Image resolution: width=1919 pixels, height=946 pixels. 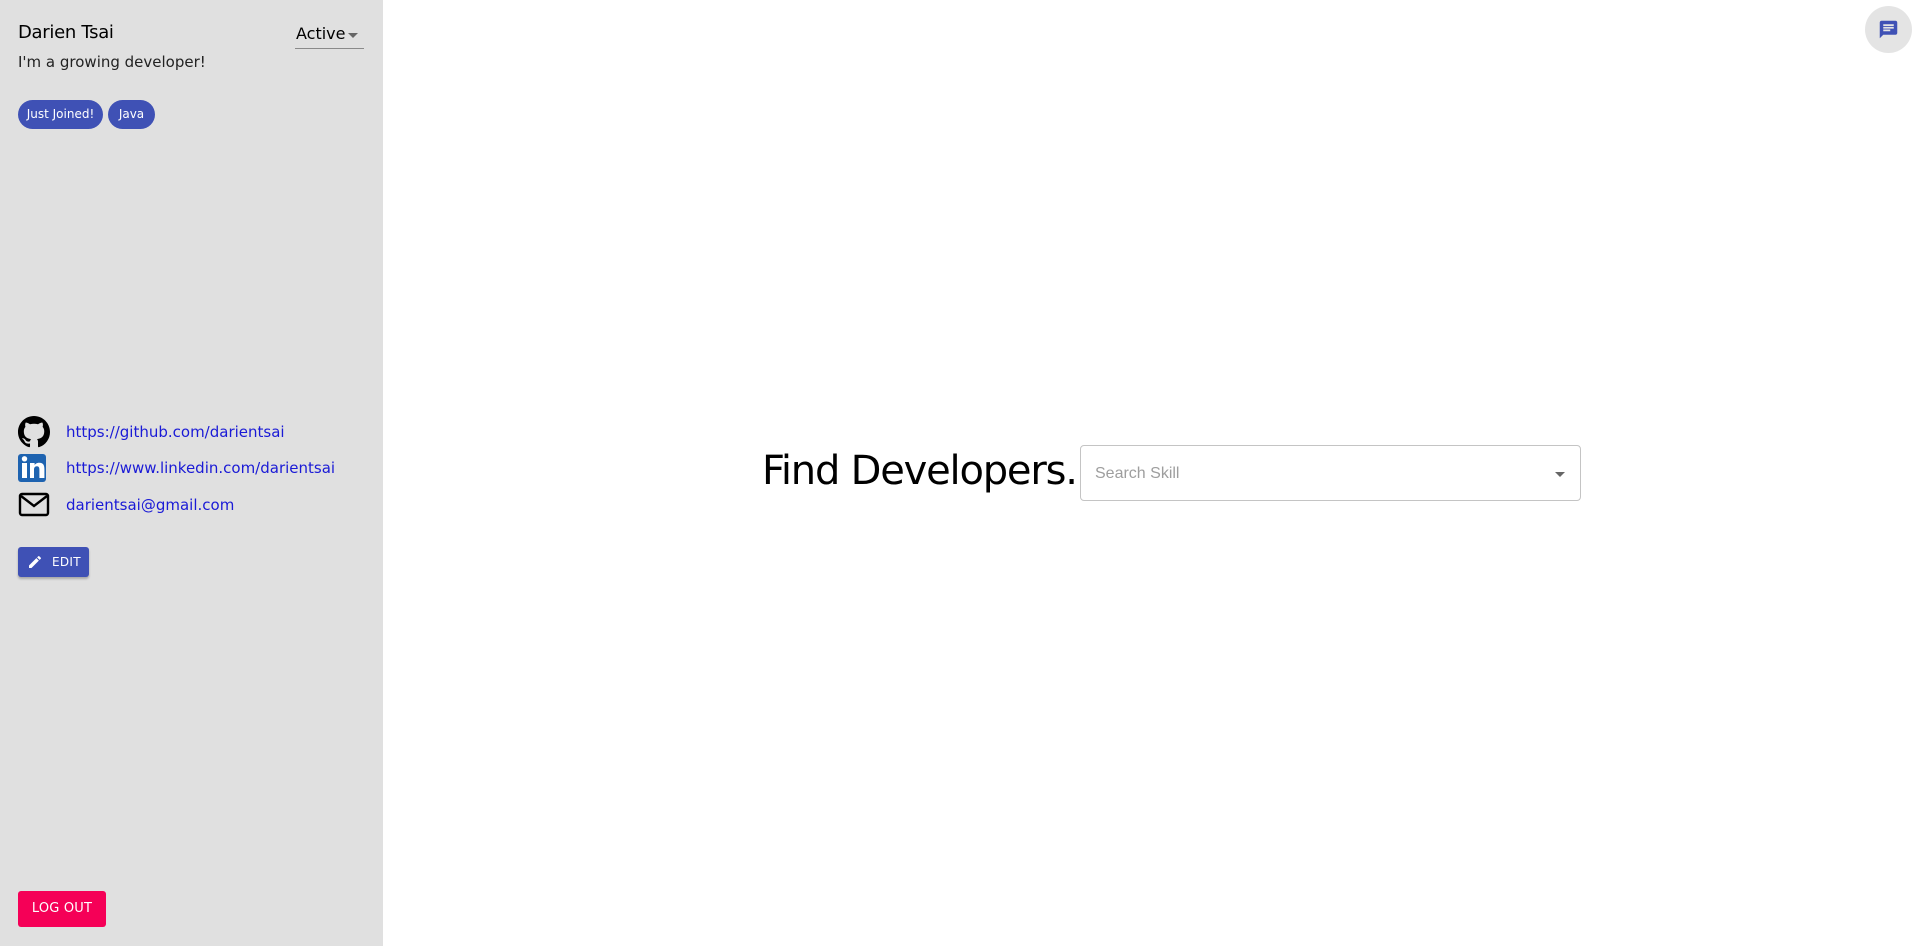 I want to click on tag-chip: Java, so click(x=131, y=114).